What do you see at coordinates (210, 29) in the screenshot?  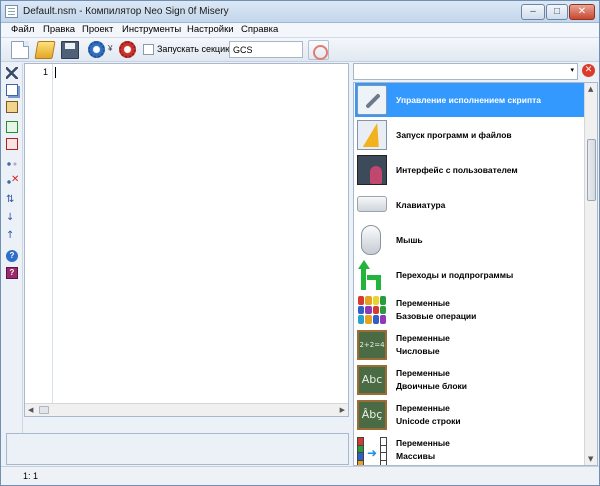 I see `menu-settings: Настройки` at bounding box center [210, 29].